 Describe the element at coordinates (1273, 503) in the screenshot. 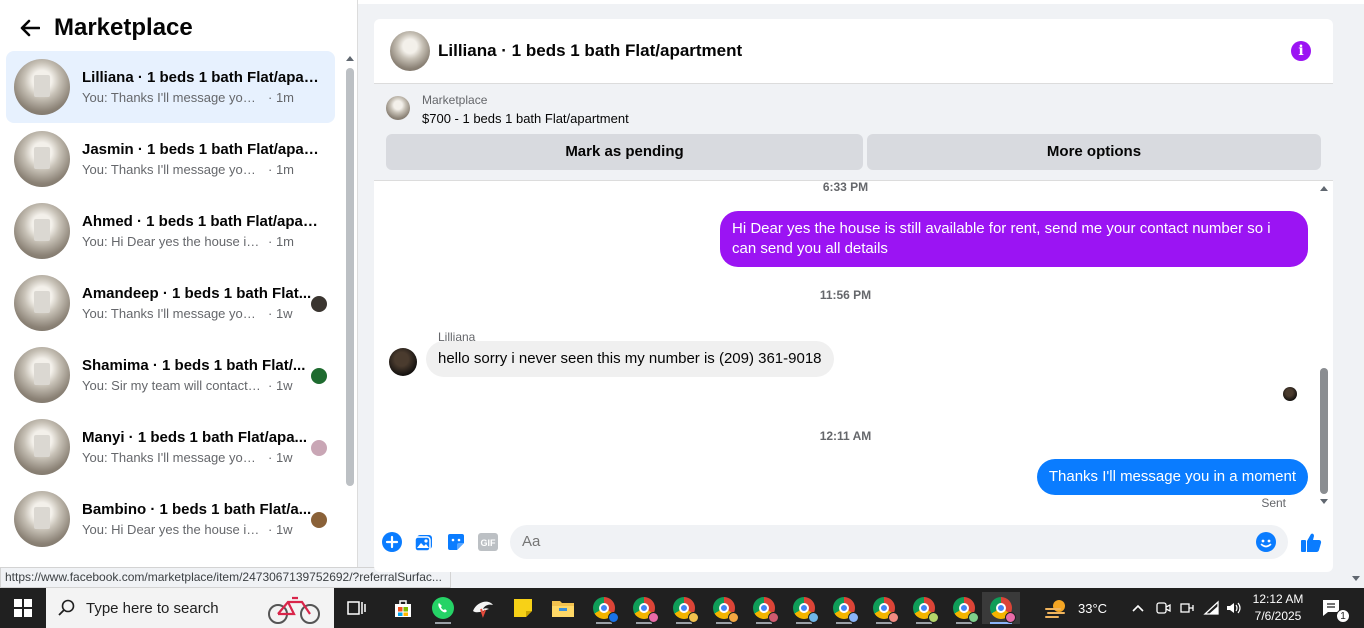

I see `sent-status: Sent` at that location.